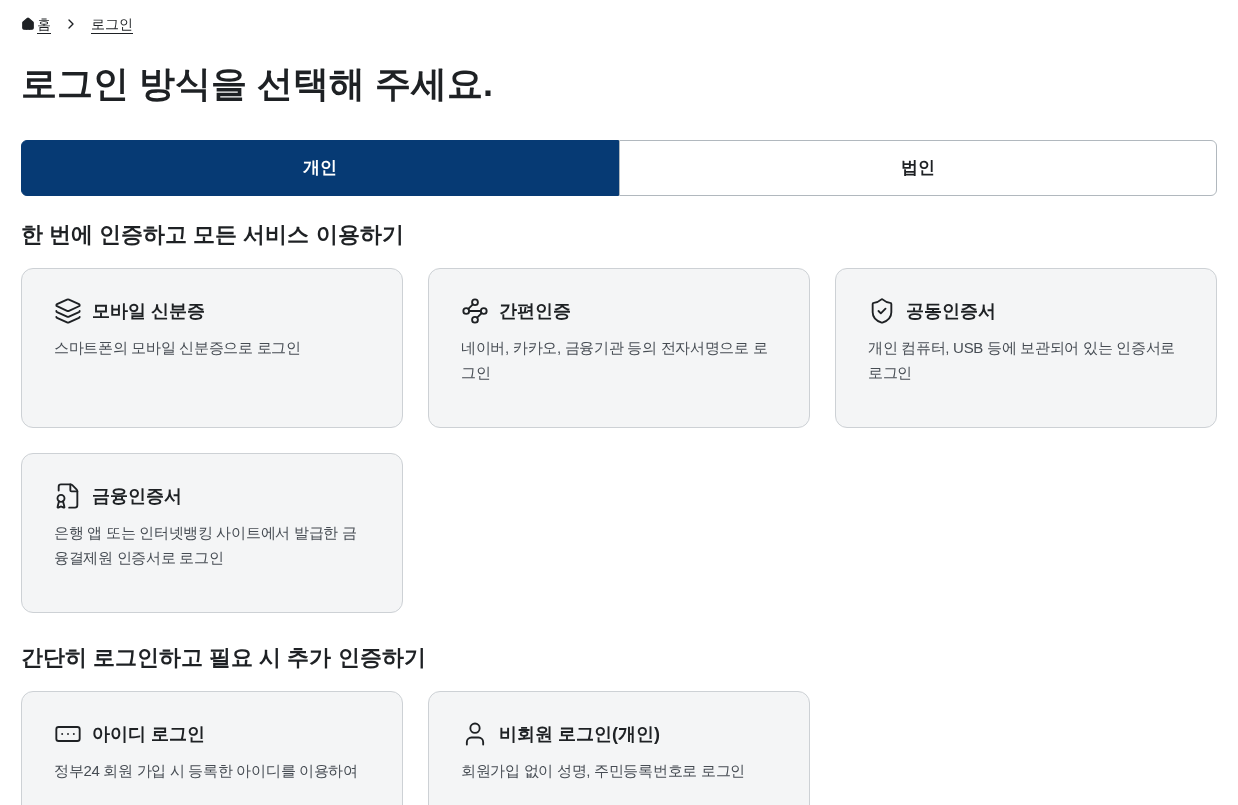 The height and width of the screenshot is (805, 1238). What do you see at coordinates (137, 496) in the screenshot?
I see `card-title: 금융인증서` at bounding box center [137, 496].